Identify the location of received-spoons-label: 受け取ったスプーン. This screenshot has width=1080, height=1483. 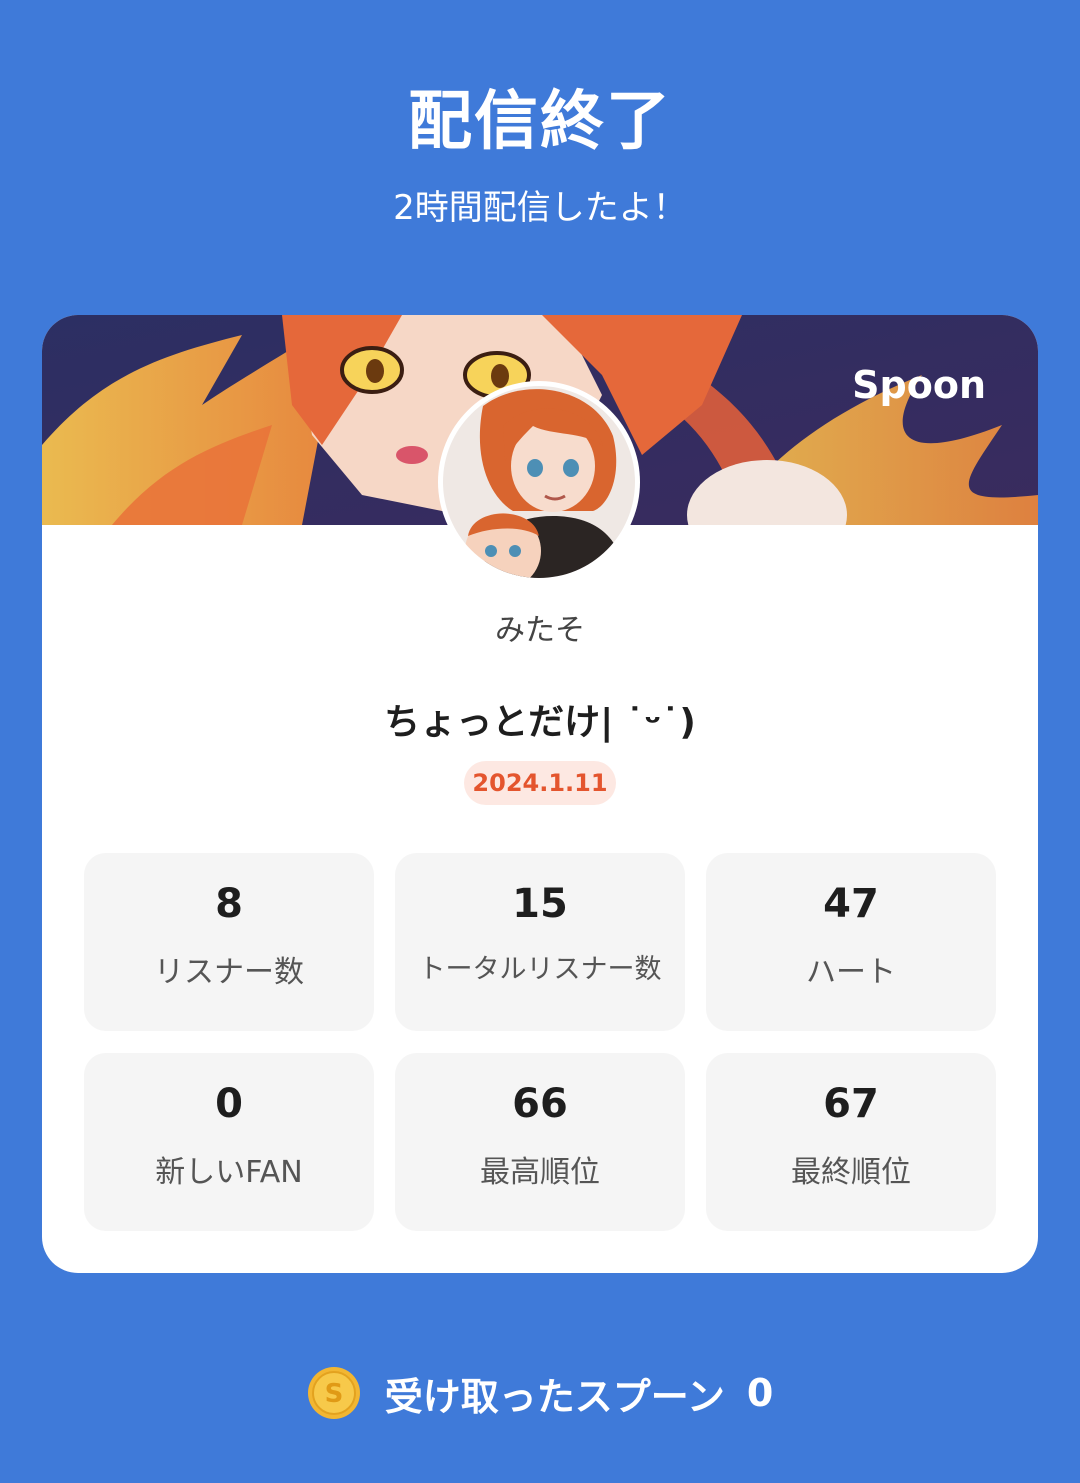
(554, 1396).